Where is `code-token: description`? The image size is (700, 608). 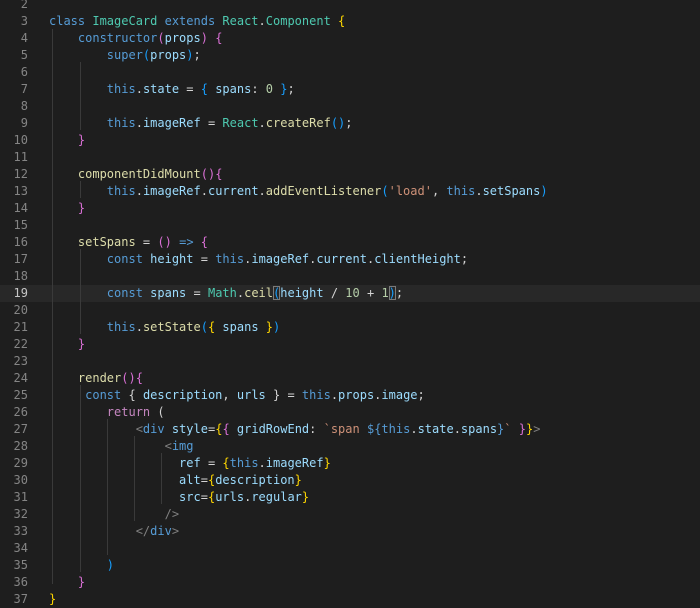
code-token: description is located at coordinates (255, 480).